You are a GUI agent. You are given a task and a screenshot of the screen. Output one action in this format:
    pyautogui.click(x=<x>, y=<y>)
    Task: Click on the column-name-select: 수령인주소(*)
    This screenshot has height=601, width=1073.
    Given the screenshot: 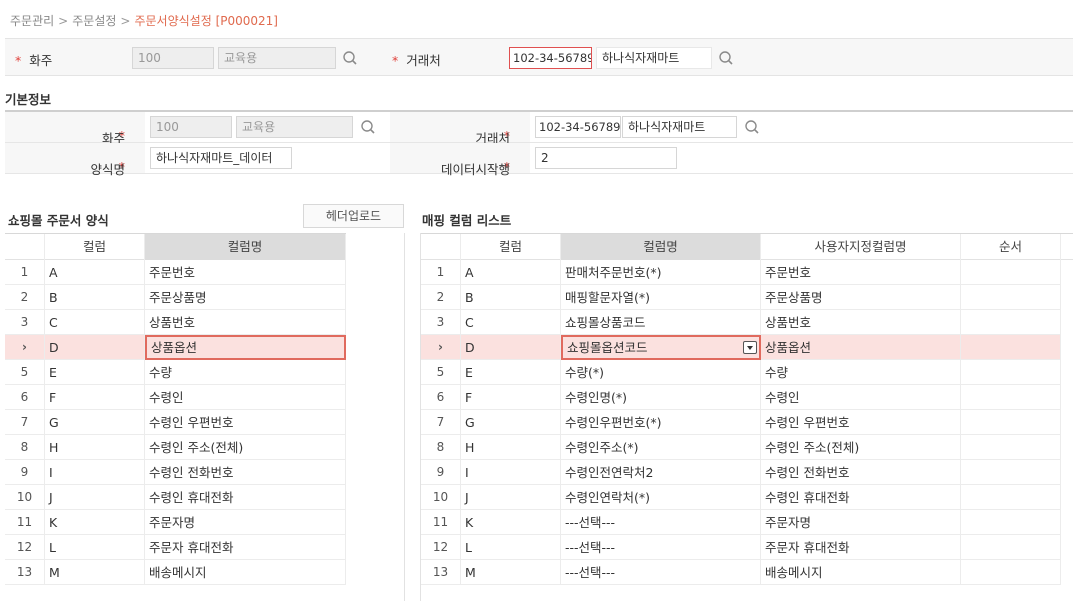 What is the action you would take?
    pyautogui.click(x=661, y=447)
    